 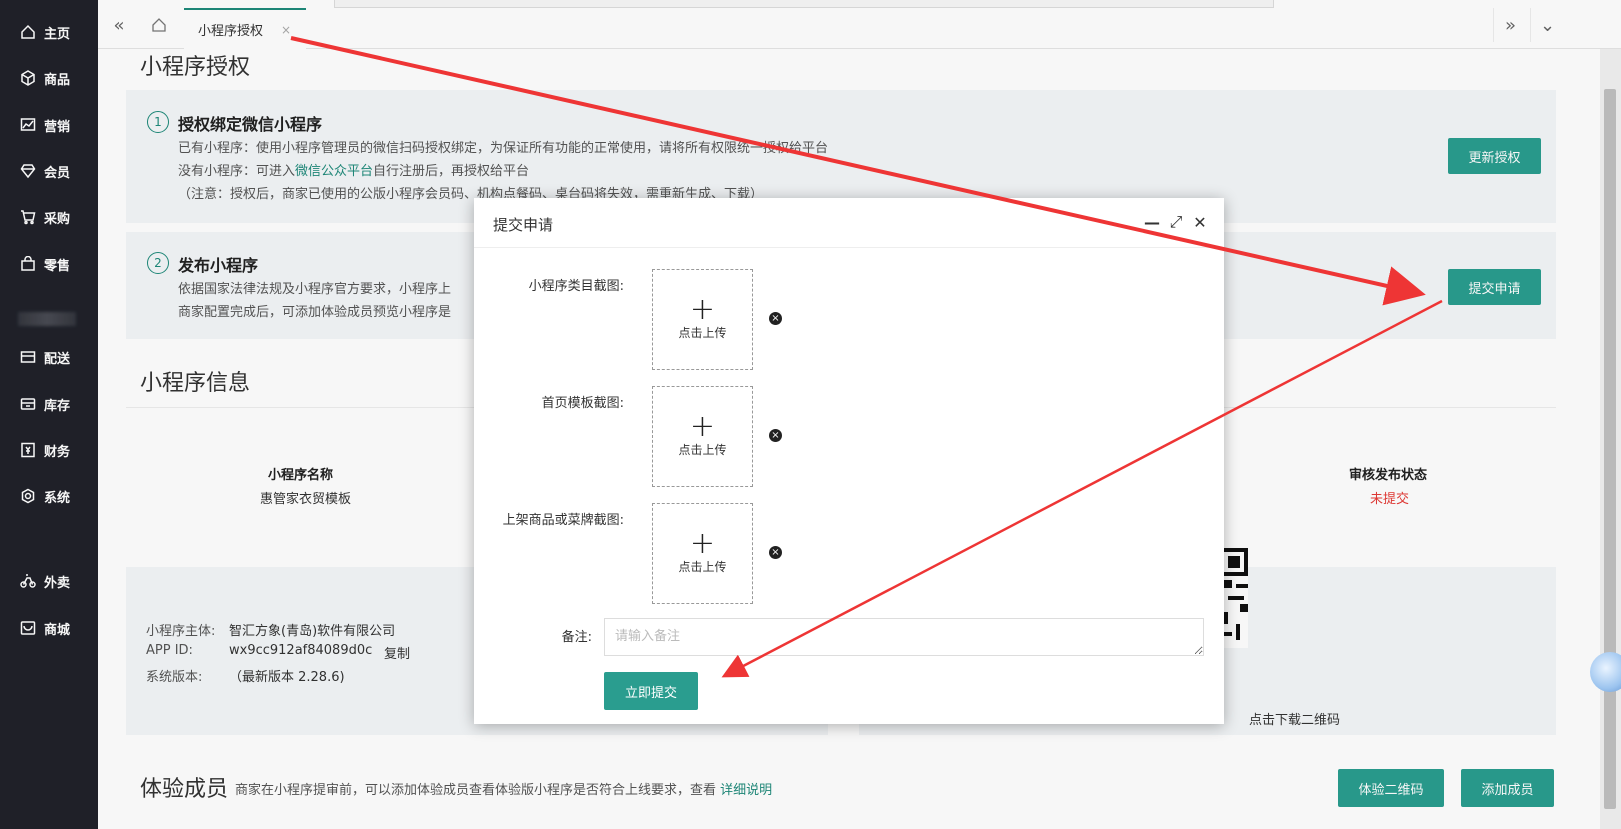 I want to click on remark-input, so click(x=904, y=637).